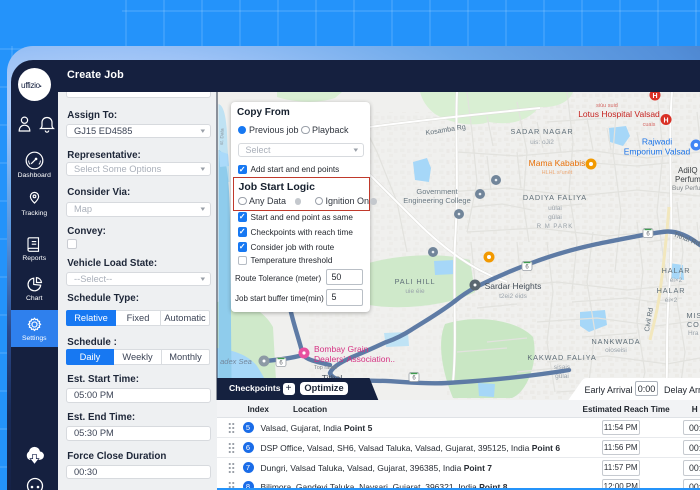  What do you see at coordinates (686, 188) in the screenshot?
I see `svg-text: Buy Perfume Near` at bounding box center [686, 188].